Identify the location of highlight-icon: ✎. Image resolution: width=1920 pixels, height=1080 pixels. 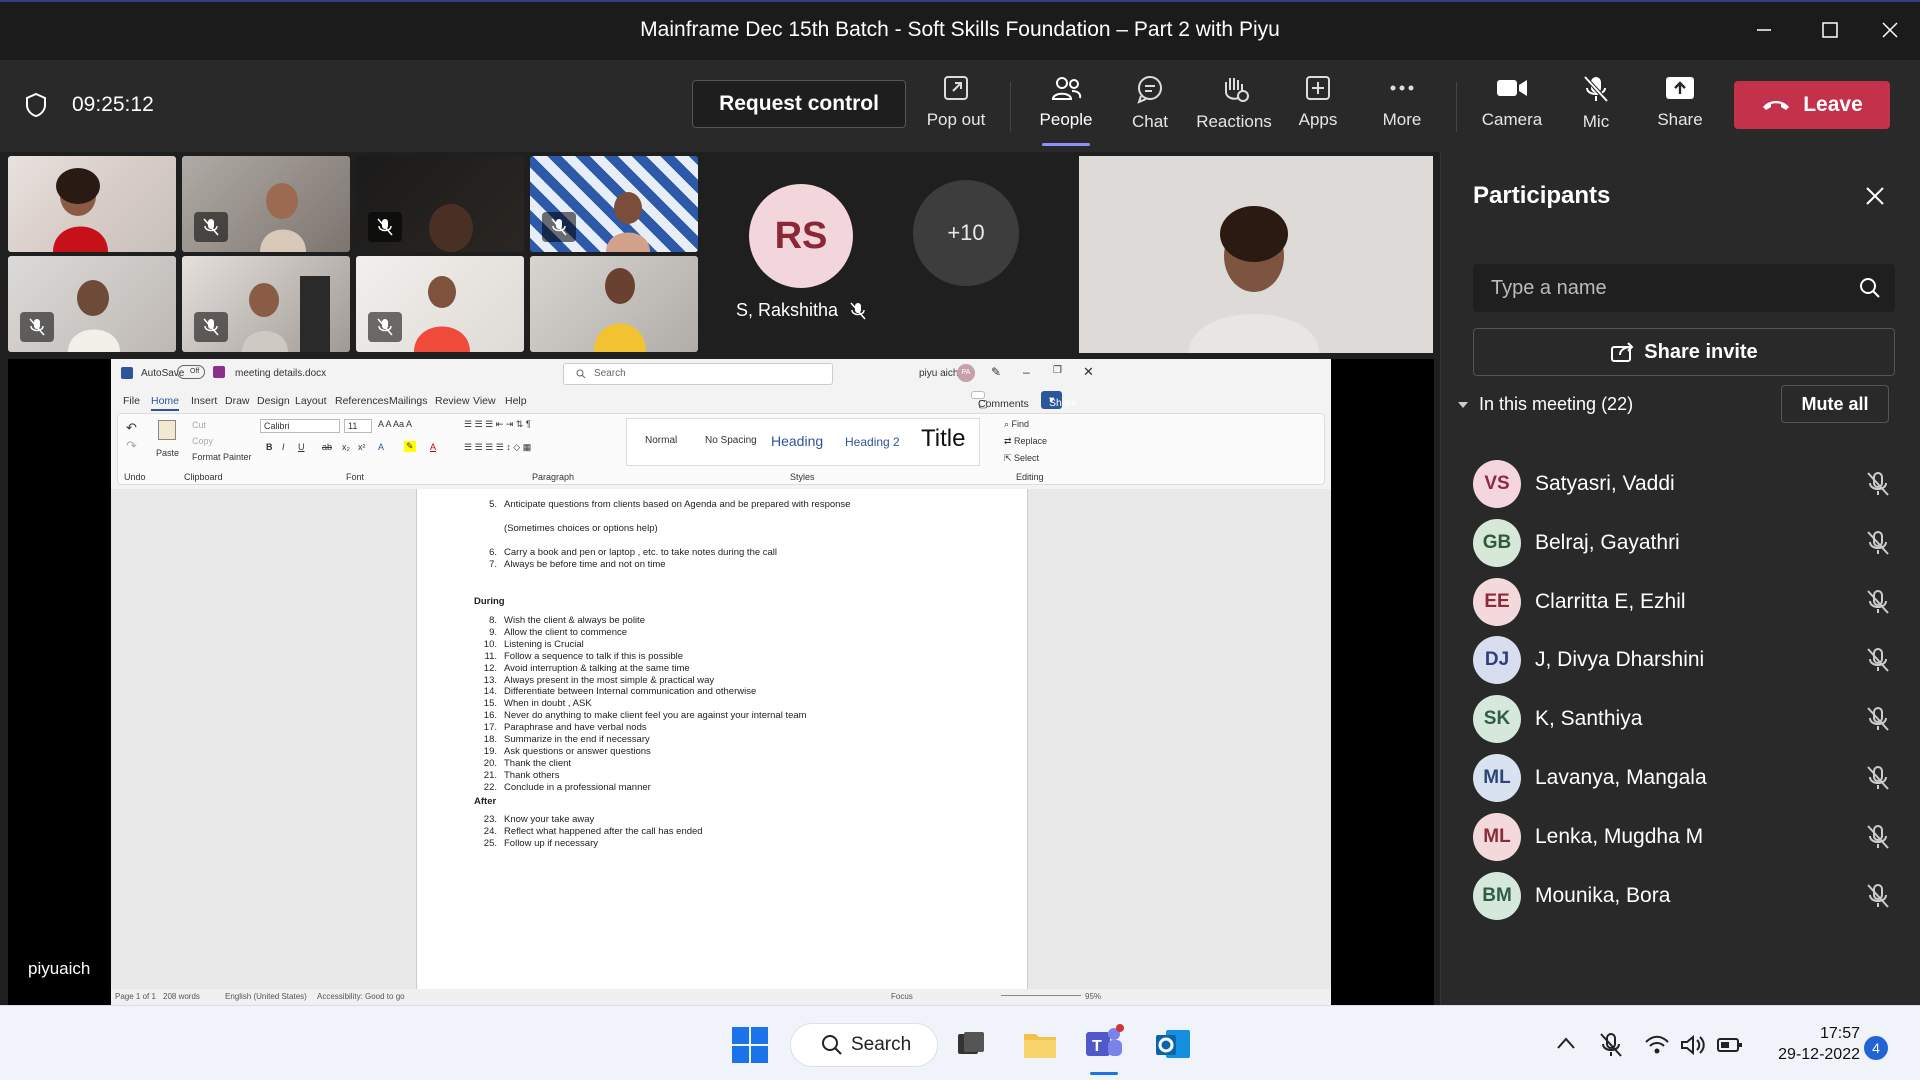
(410, 446).